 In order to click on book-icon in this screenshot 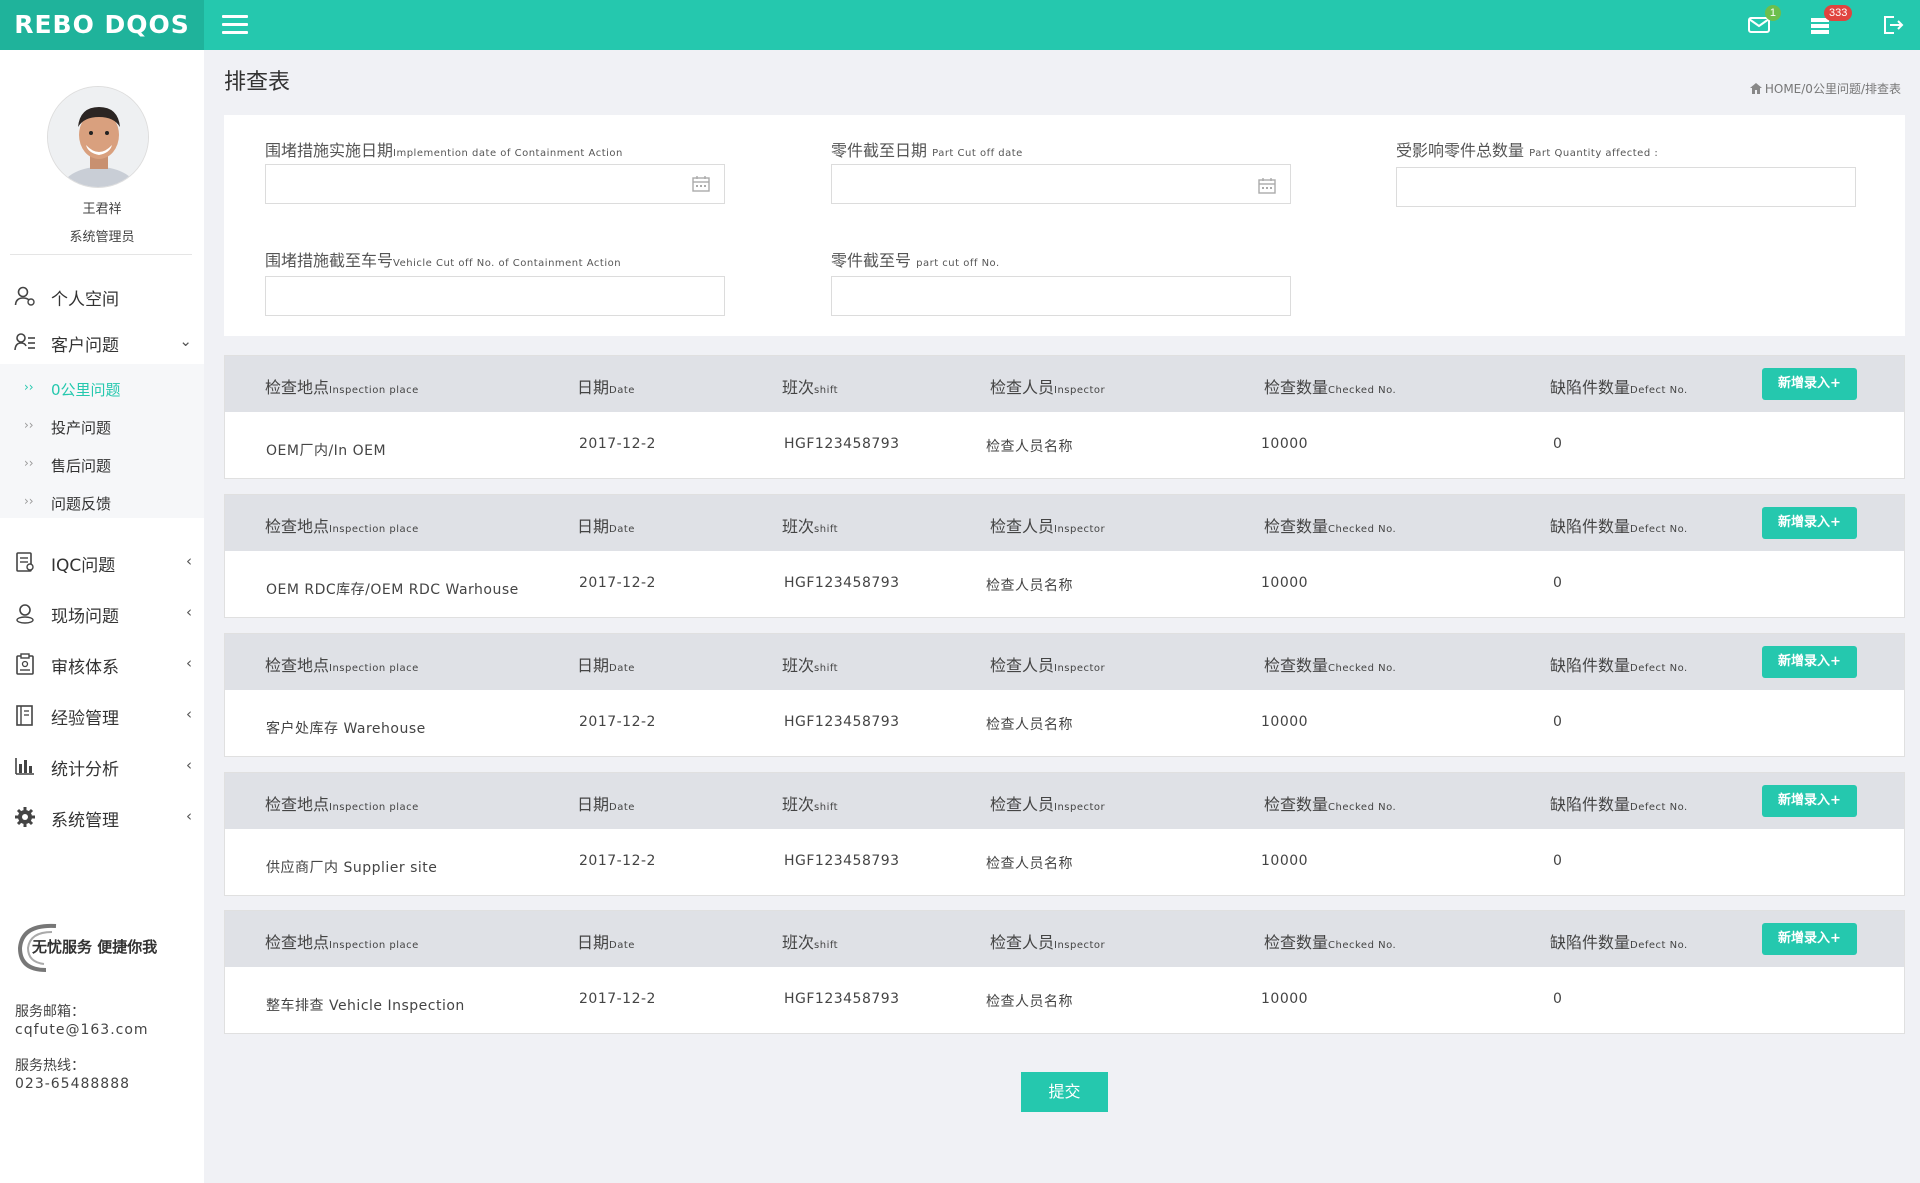, I will do `click(25, 715)`.